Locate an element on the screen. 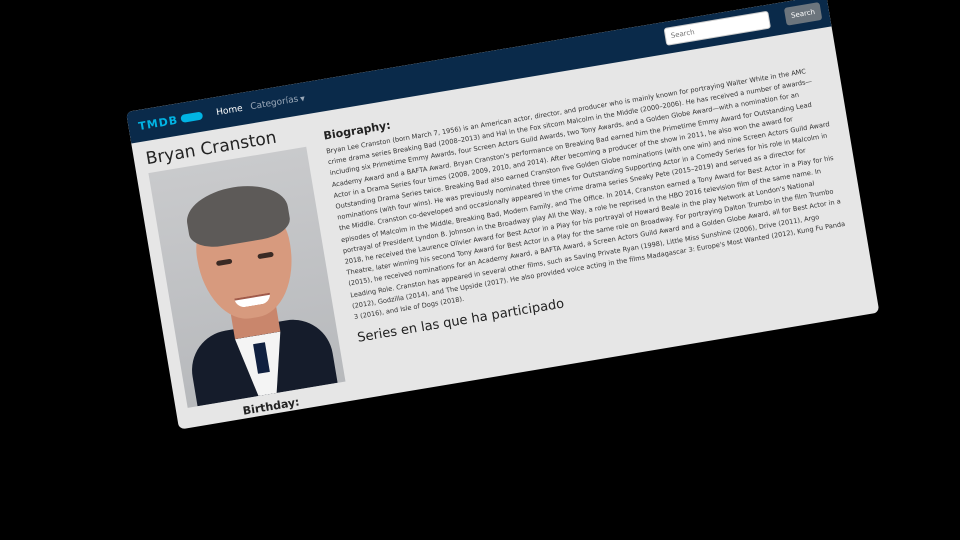 Image resolution: width=960 pixels, height=540 pixels. nav-home-link: Home is located at coordinates (230, 111).